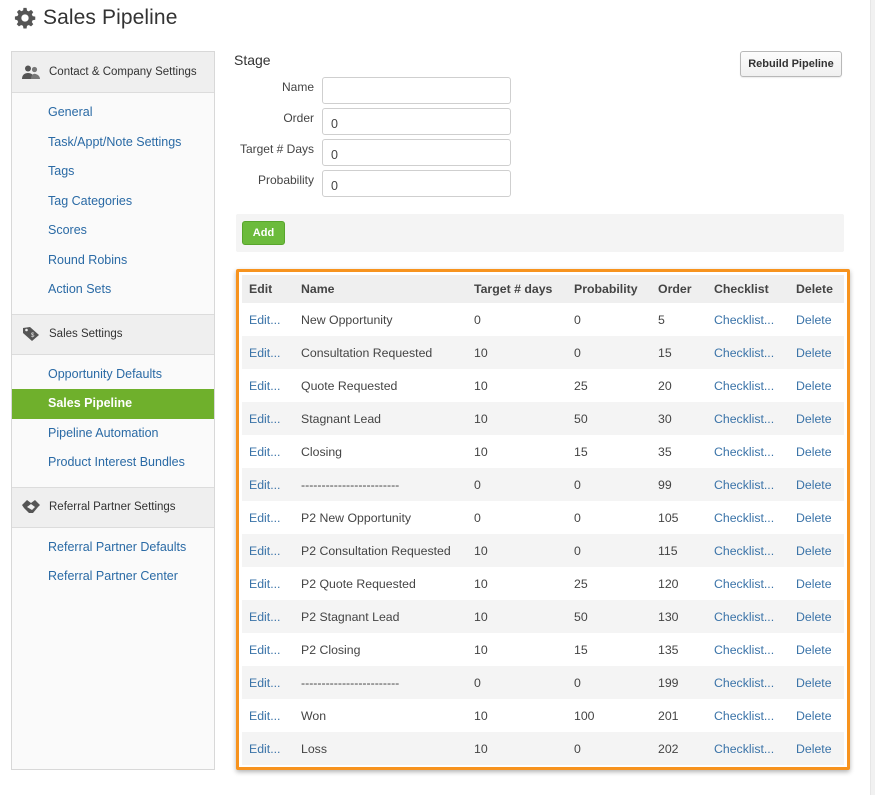 The width and height of the screenshot is (875, 795). I want to click on probability-cell: 50, so click(609, 616).